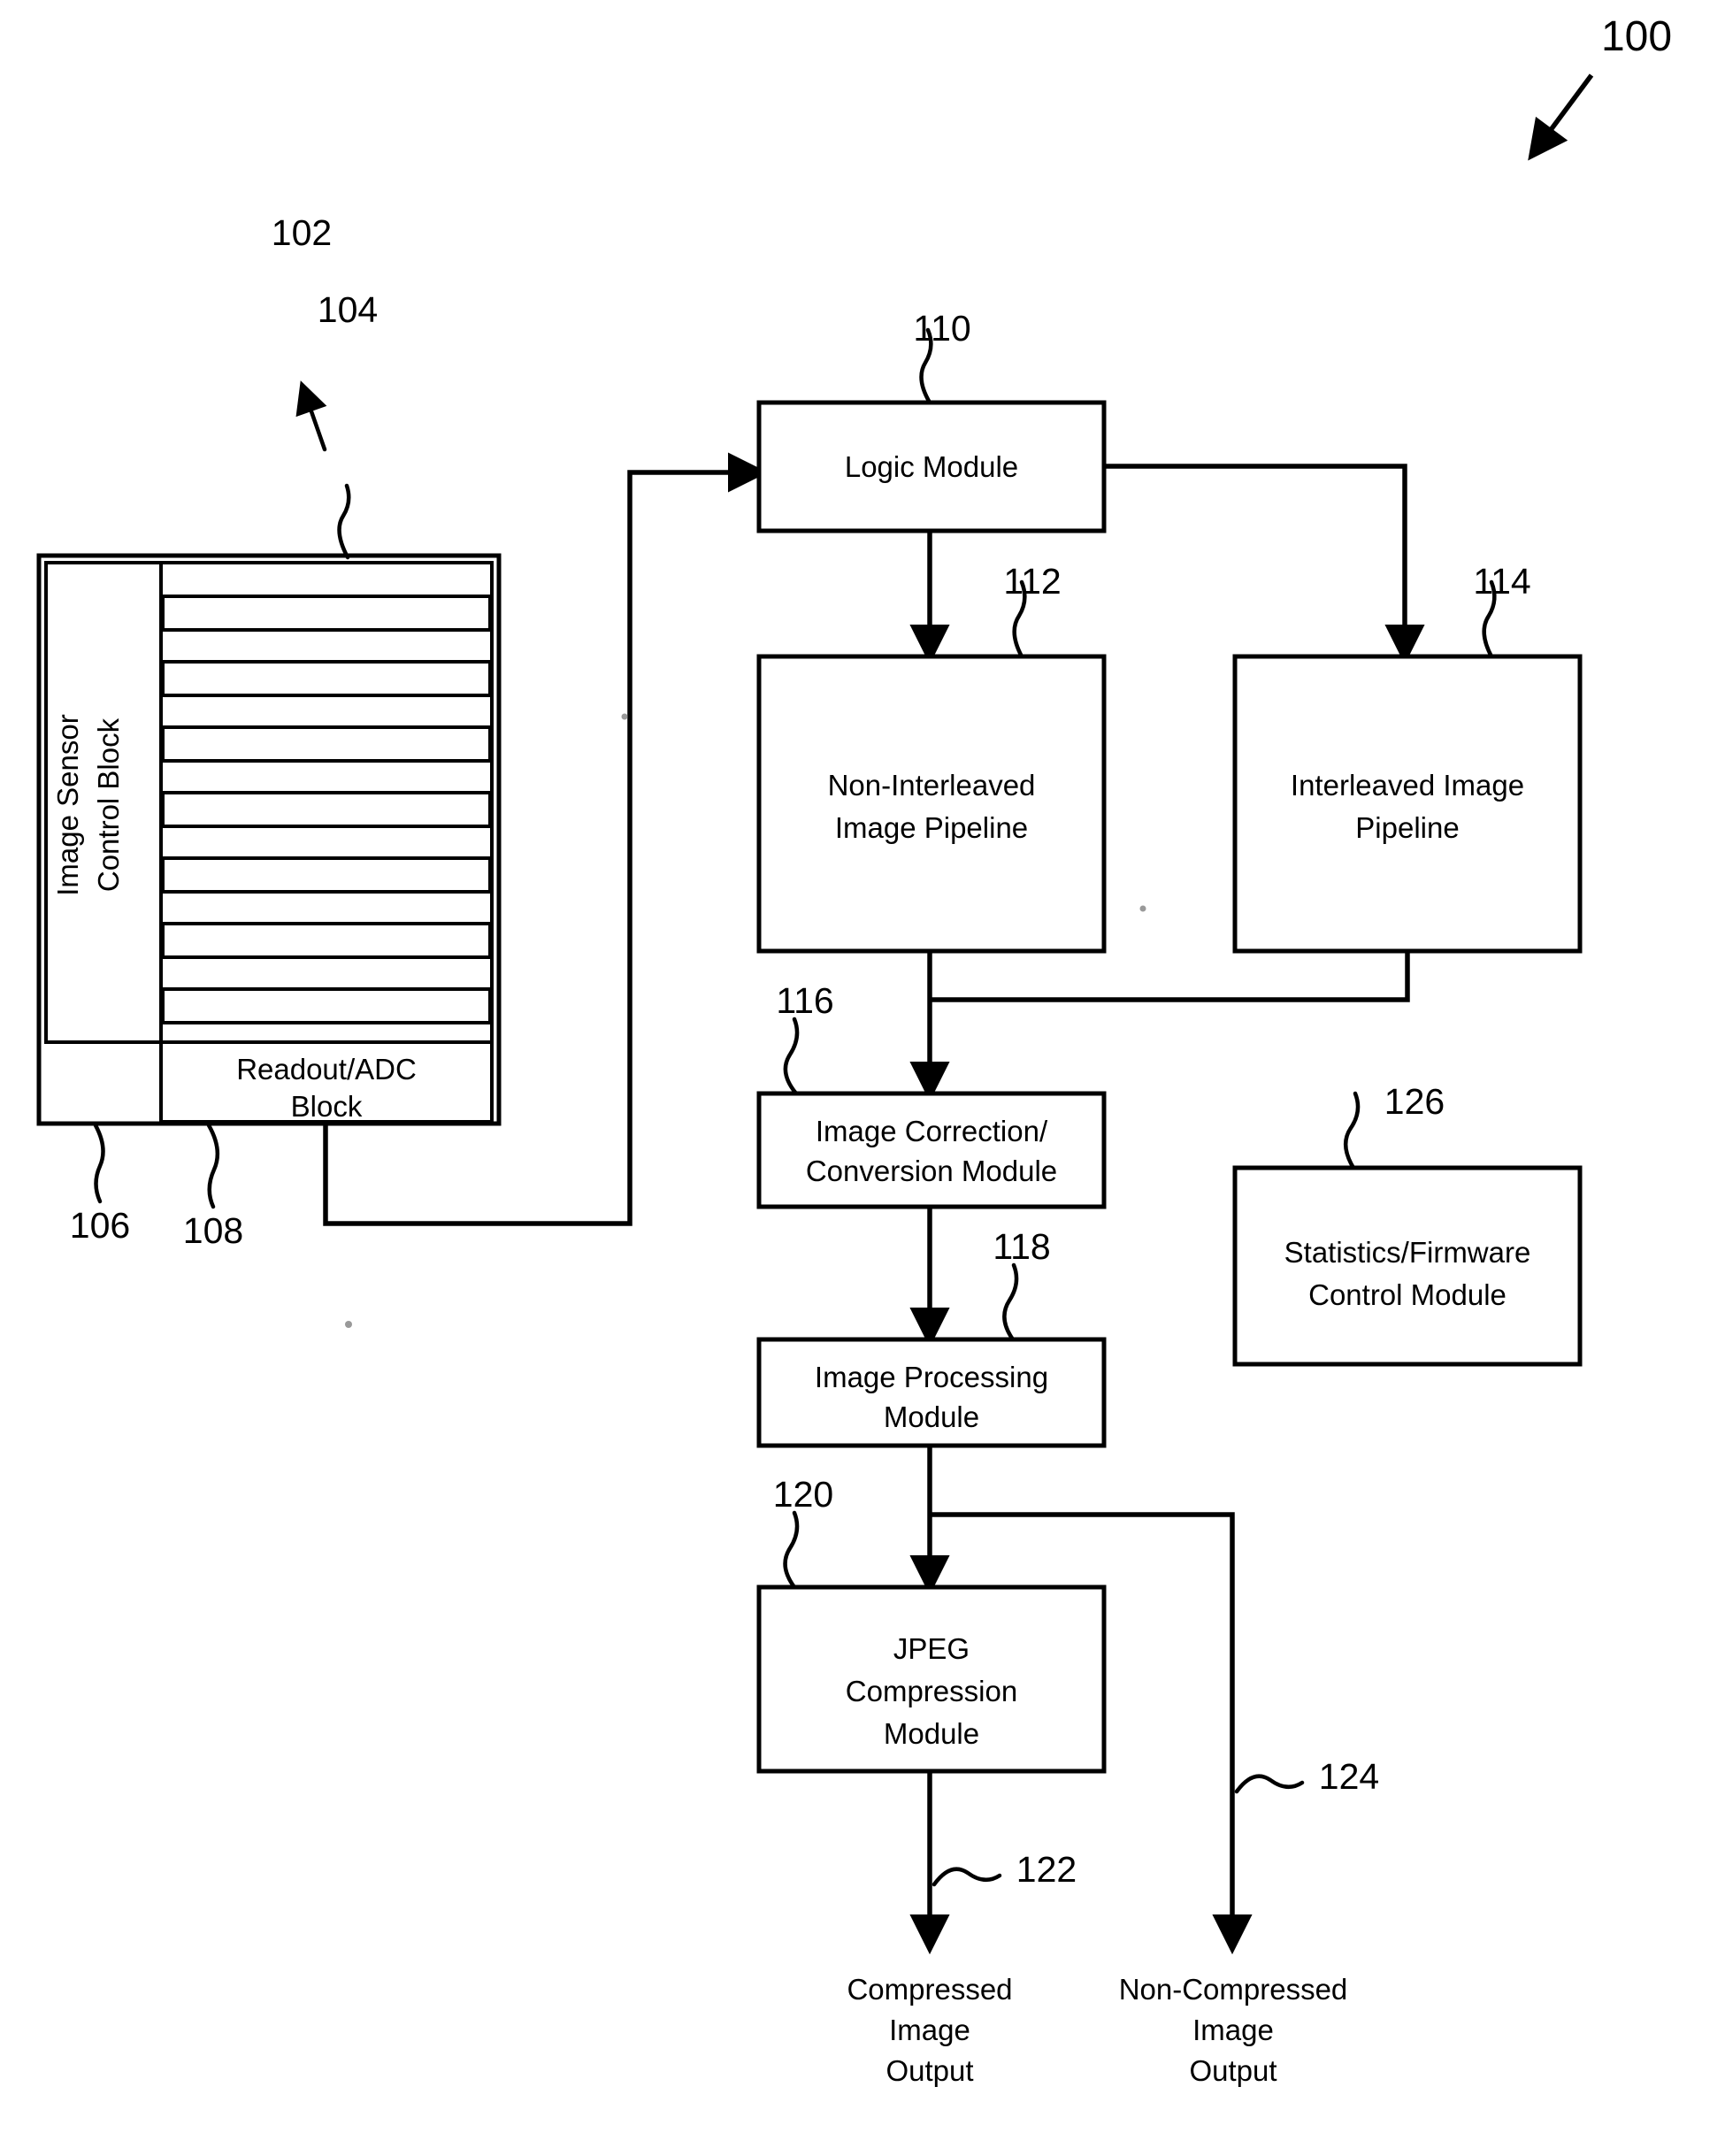 The height and width of the screenshot is (2156, 1725). I want to click on image-sensor-control-block-label2: Control Block, so click(108, 805).